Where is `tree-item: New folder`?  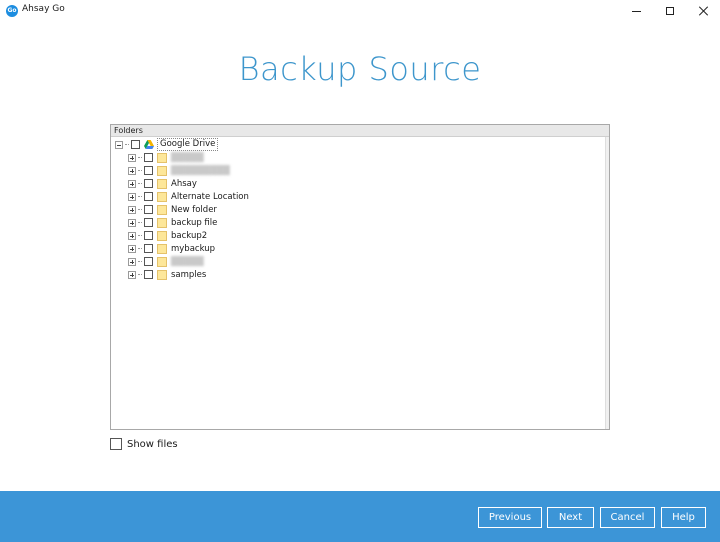
tree-item: New folder is located at coordinates (172, 209).